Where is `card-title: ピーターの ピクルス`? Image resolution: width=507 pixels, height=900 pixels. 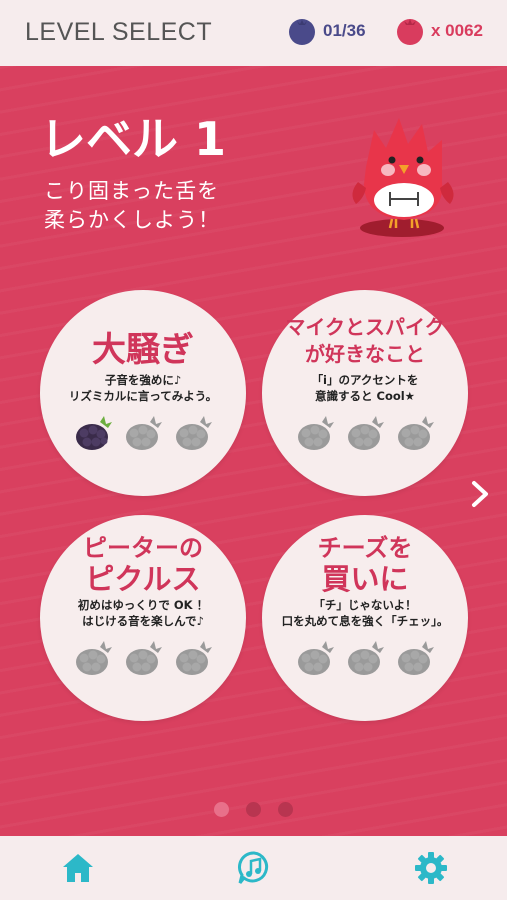
card-title: ピーターの ピクルス is located at coordinates (143, 565).